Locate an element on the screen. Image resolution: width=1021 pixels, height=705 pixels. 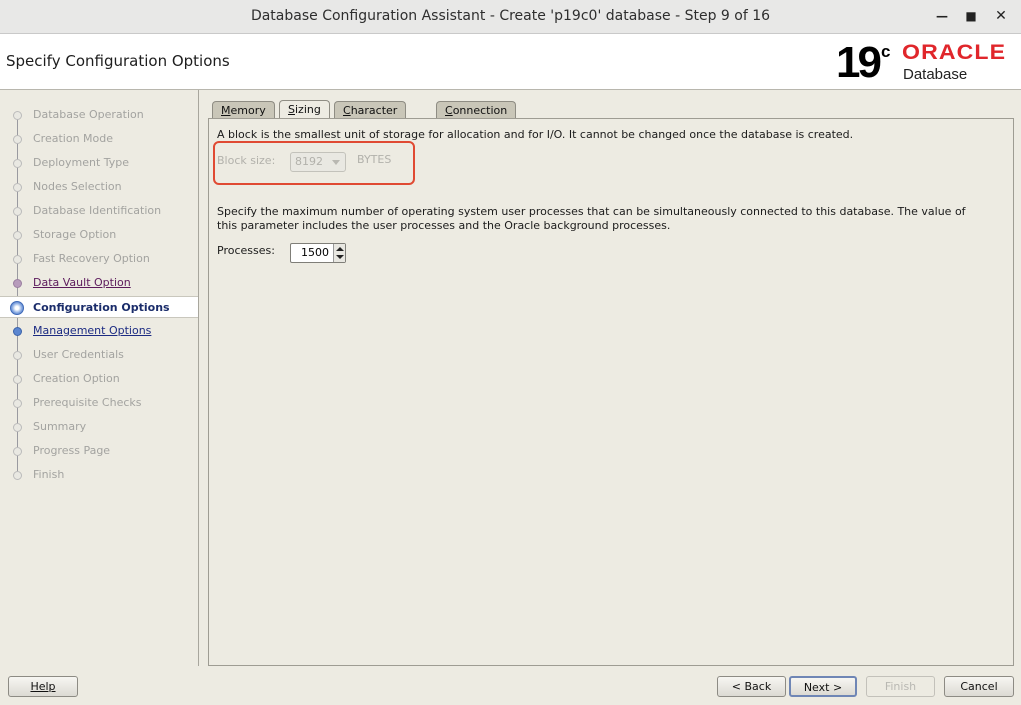
chevron-down-icon is located at coordinates (336, 162).